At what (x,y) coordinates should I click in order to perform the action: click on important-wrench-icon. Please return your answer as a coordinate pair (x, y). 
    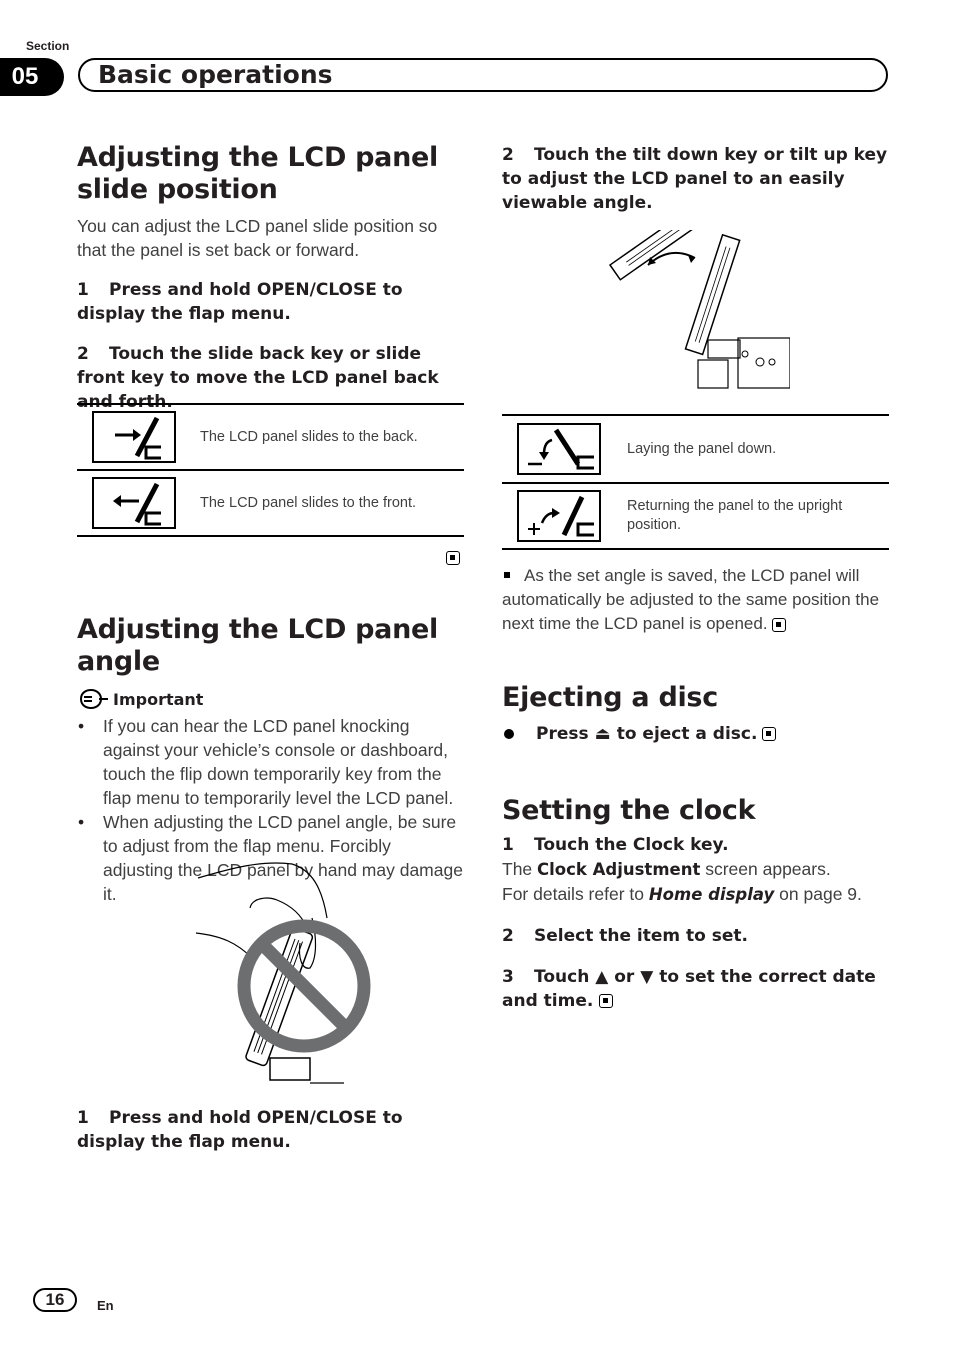
    Looking at the image, I should click on (93, 699).